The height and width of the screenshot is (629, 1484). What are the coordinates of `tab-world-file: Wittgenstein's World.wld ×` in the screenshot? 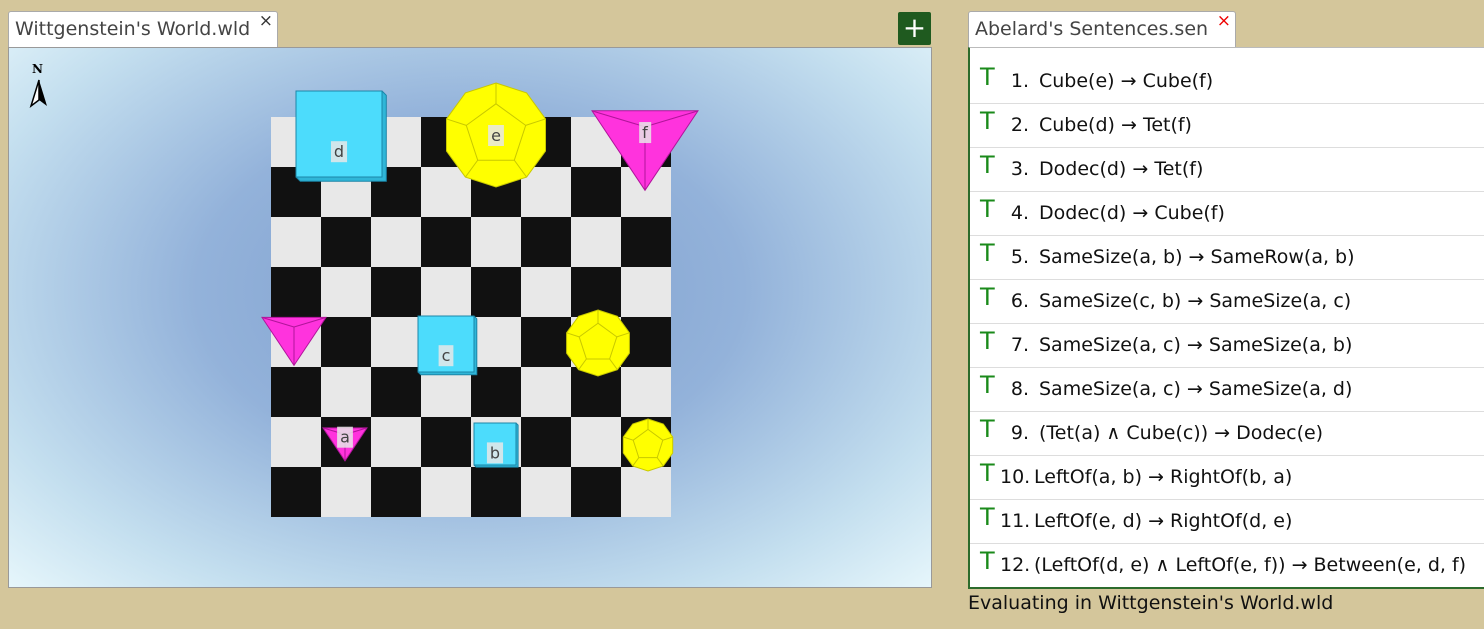 It's located at (143, 29).